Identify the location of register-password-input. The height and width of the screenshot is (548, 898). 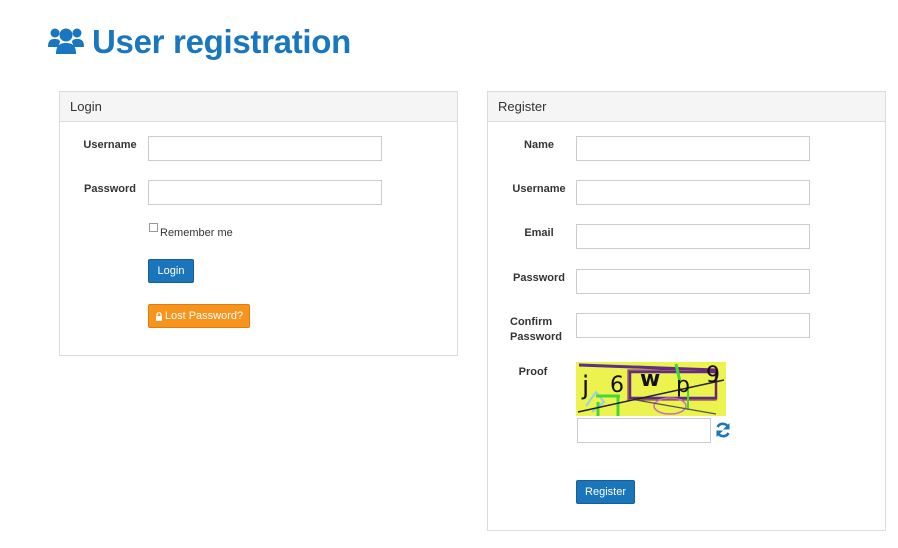
(693, 281).